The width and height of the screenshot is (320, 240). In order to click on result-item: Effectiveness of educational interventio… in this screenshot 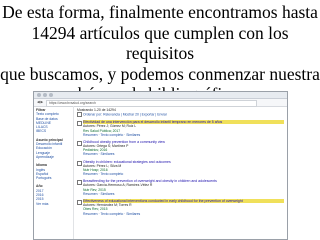, I will do `click(180, 207)`.